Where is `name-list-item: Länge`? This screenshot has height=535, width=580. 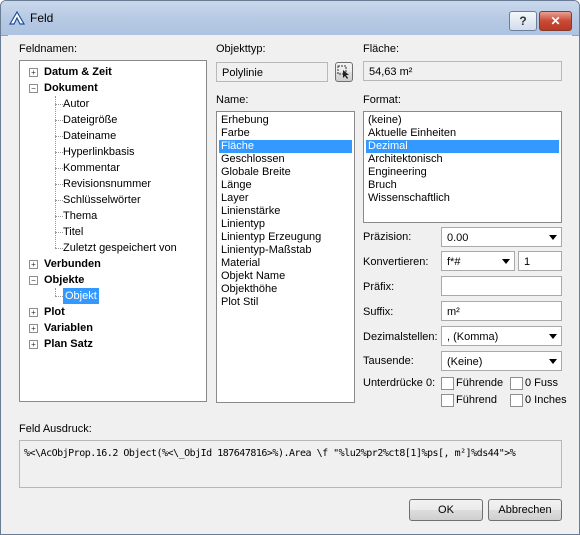 name-list-item: Länge is located at coordinates (285, 185).